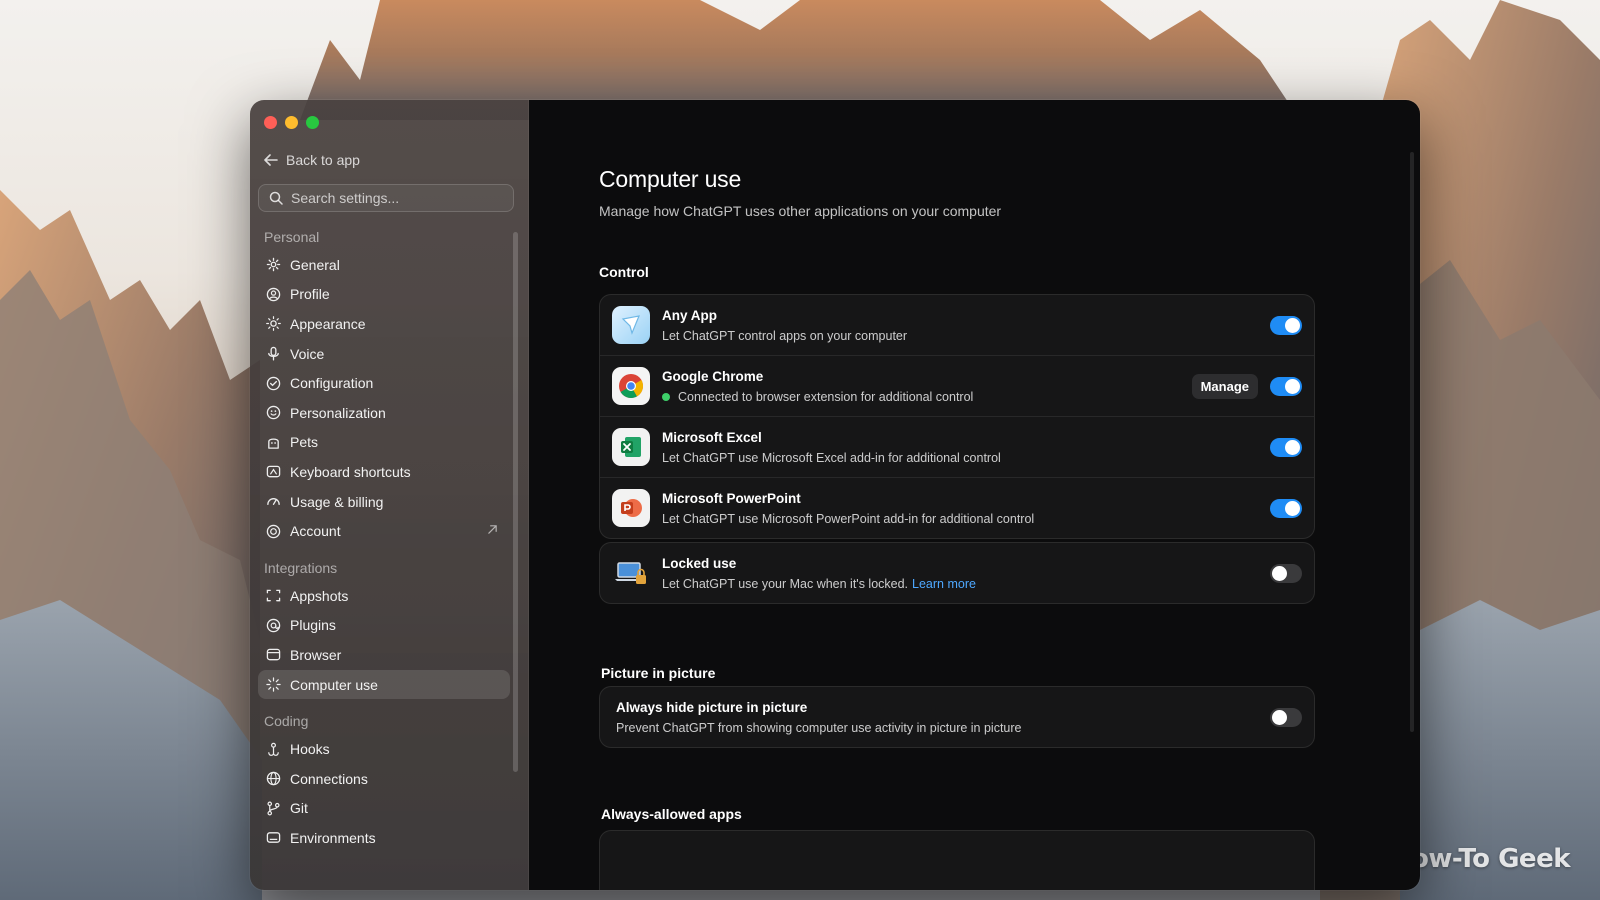  Describe the element at coordinates (273, 749) in the screenshot. I see `hook-icon` at that location.